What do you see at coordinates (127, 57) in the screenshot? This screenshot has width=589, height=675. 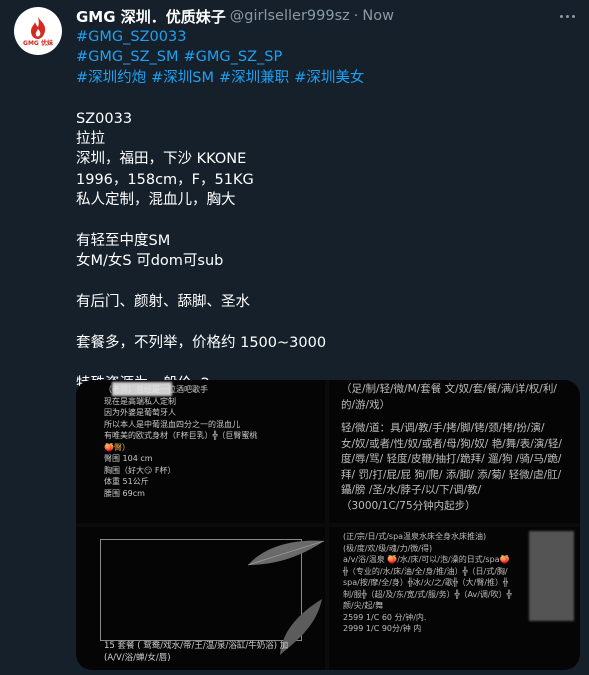 I see `hashtag-link: #GMG_SZ_SM` at bounding box center [127, 57].